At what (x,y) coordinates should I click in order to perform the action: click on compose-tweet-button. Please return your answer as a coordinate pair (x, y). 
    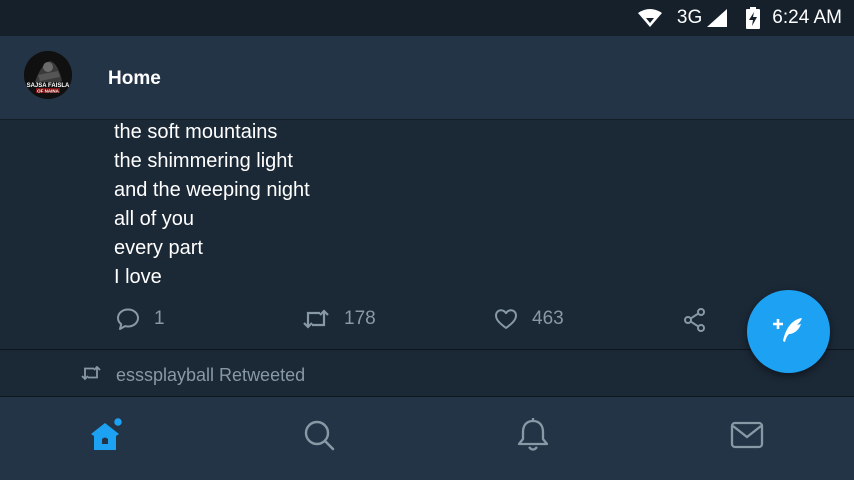
    Looking at the image, I should click on (788, 331).